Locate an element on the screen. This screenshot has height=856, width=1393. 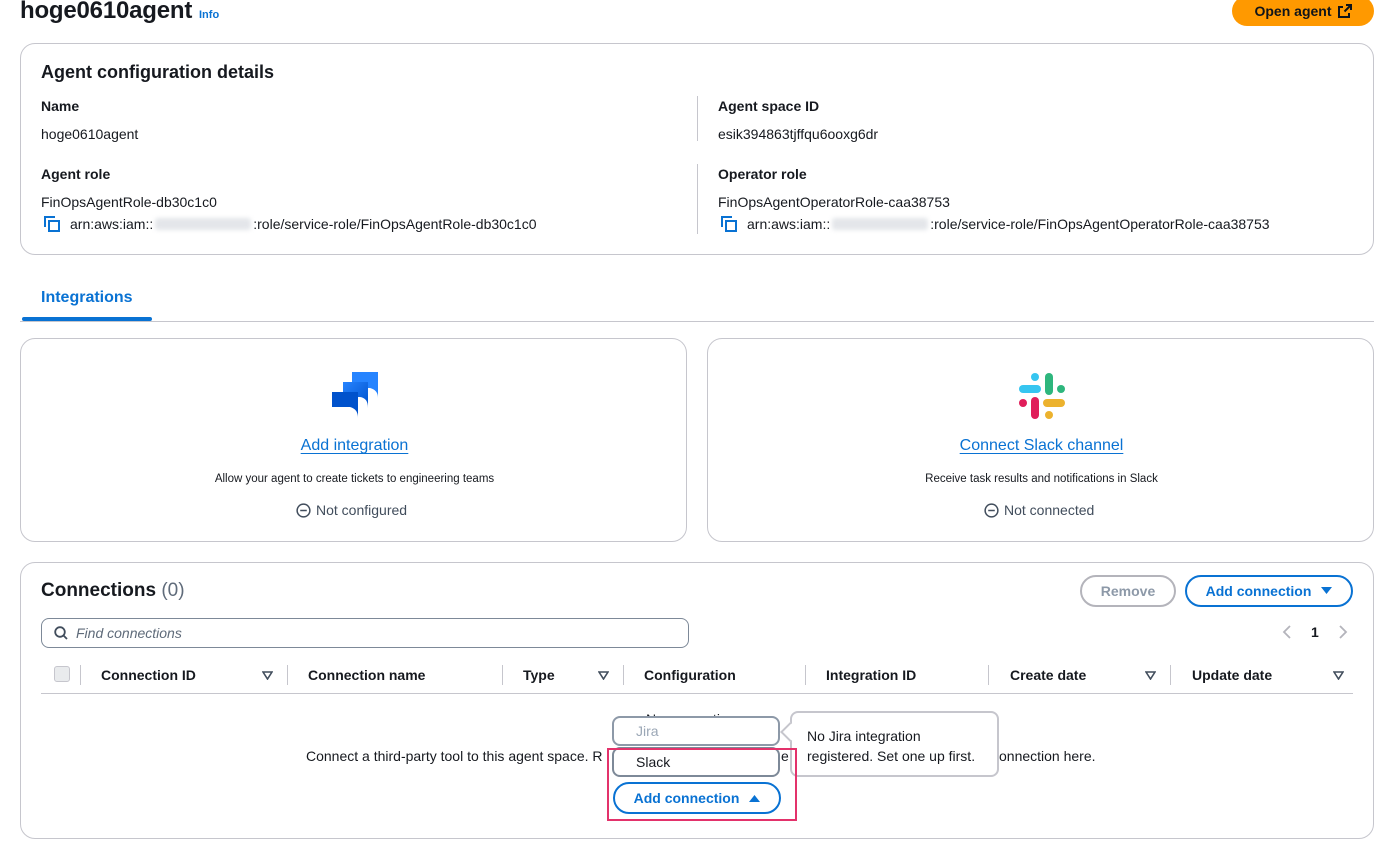
add-connection-button: Add connection is located at coordinates (1269, 591).